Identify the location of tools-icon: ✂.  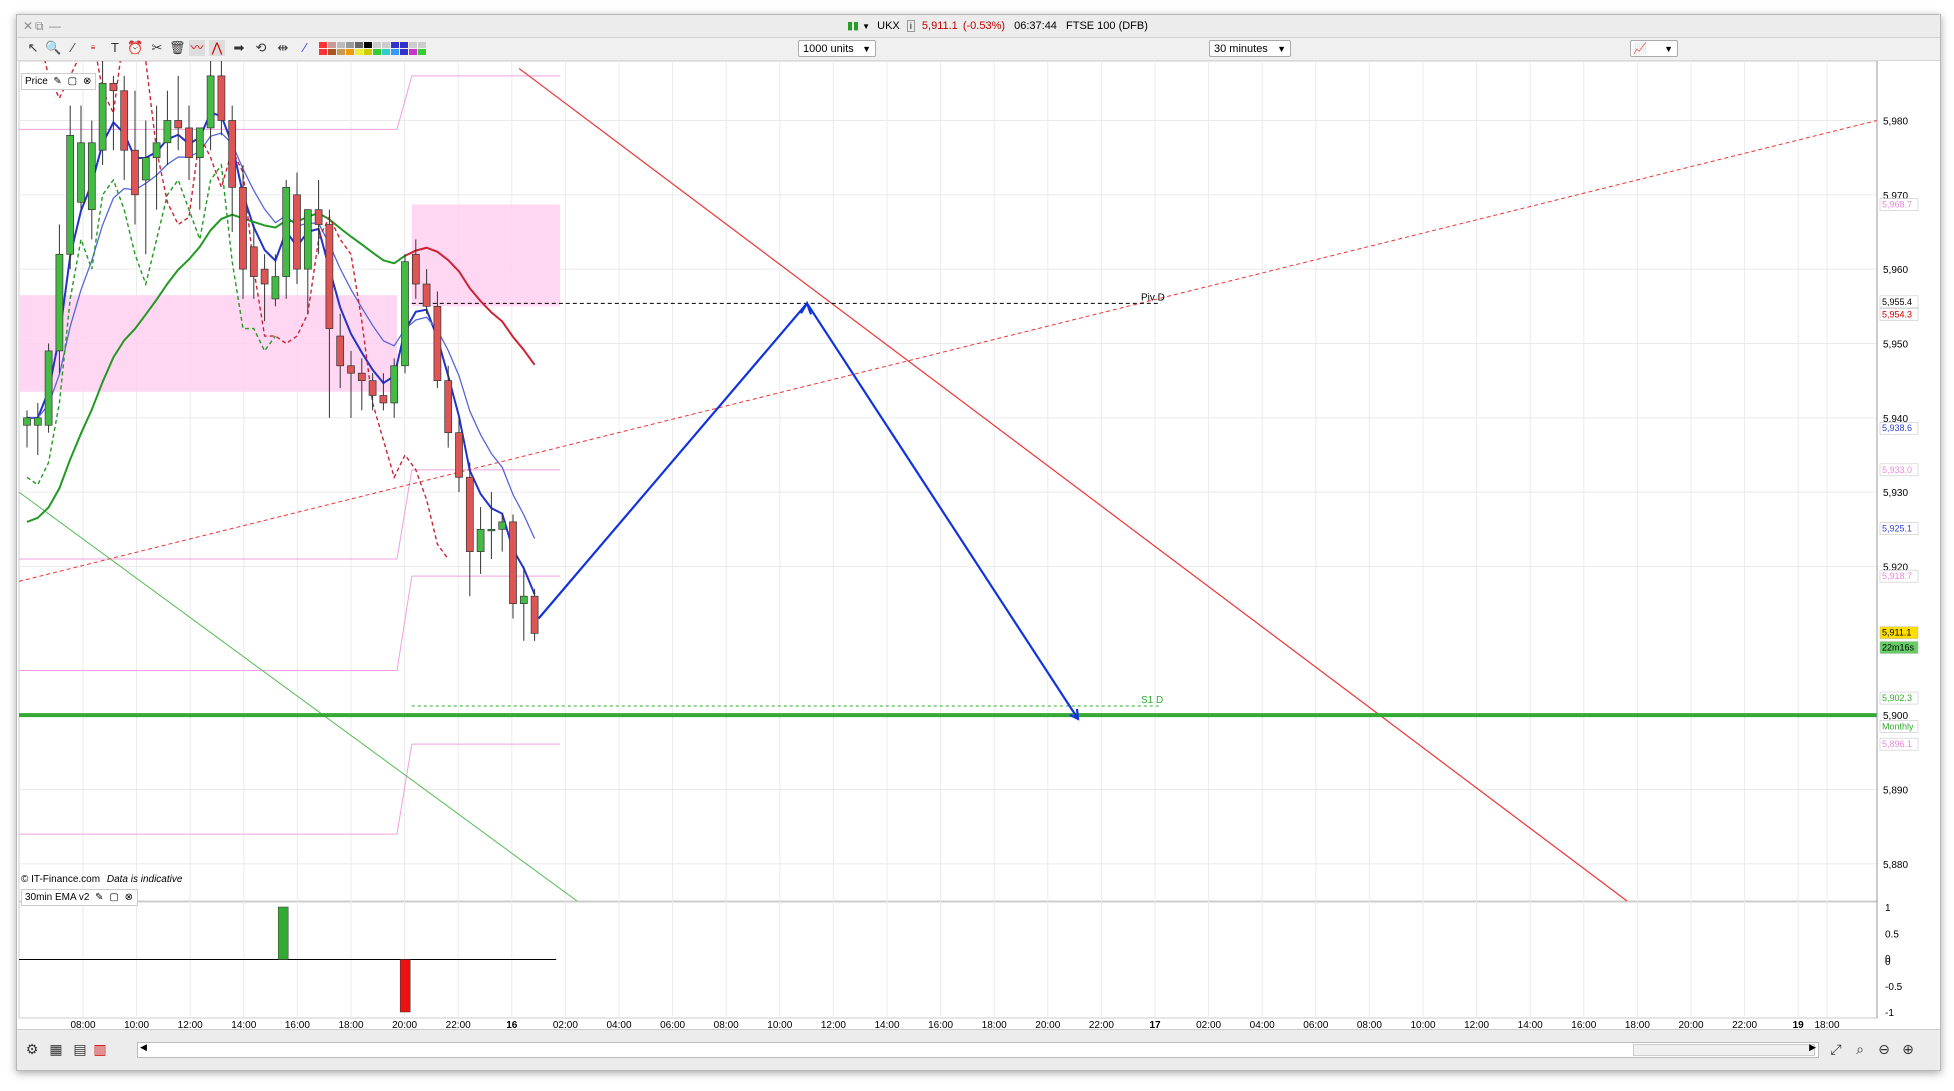
(157, 48).